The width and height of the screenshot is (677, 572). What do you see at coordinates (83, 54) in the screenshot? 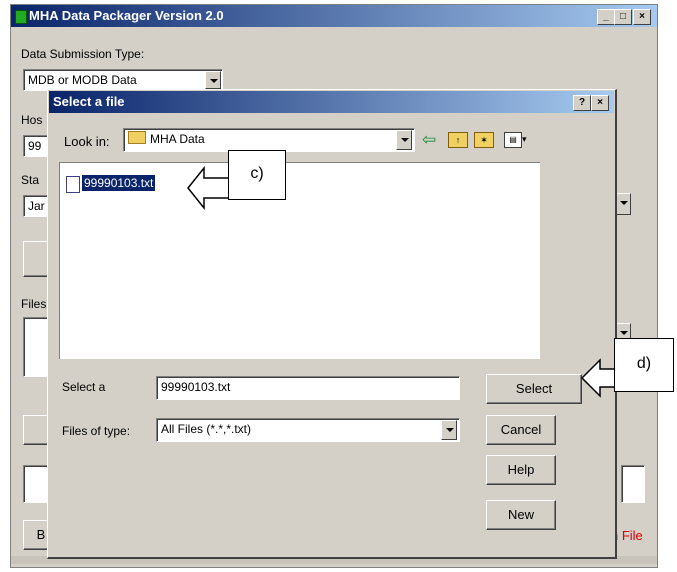
I see `submission-type-label: Data Submission Type:` at bounding box center [83, 54].